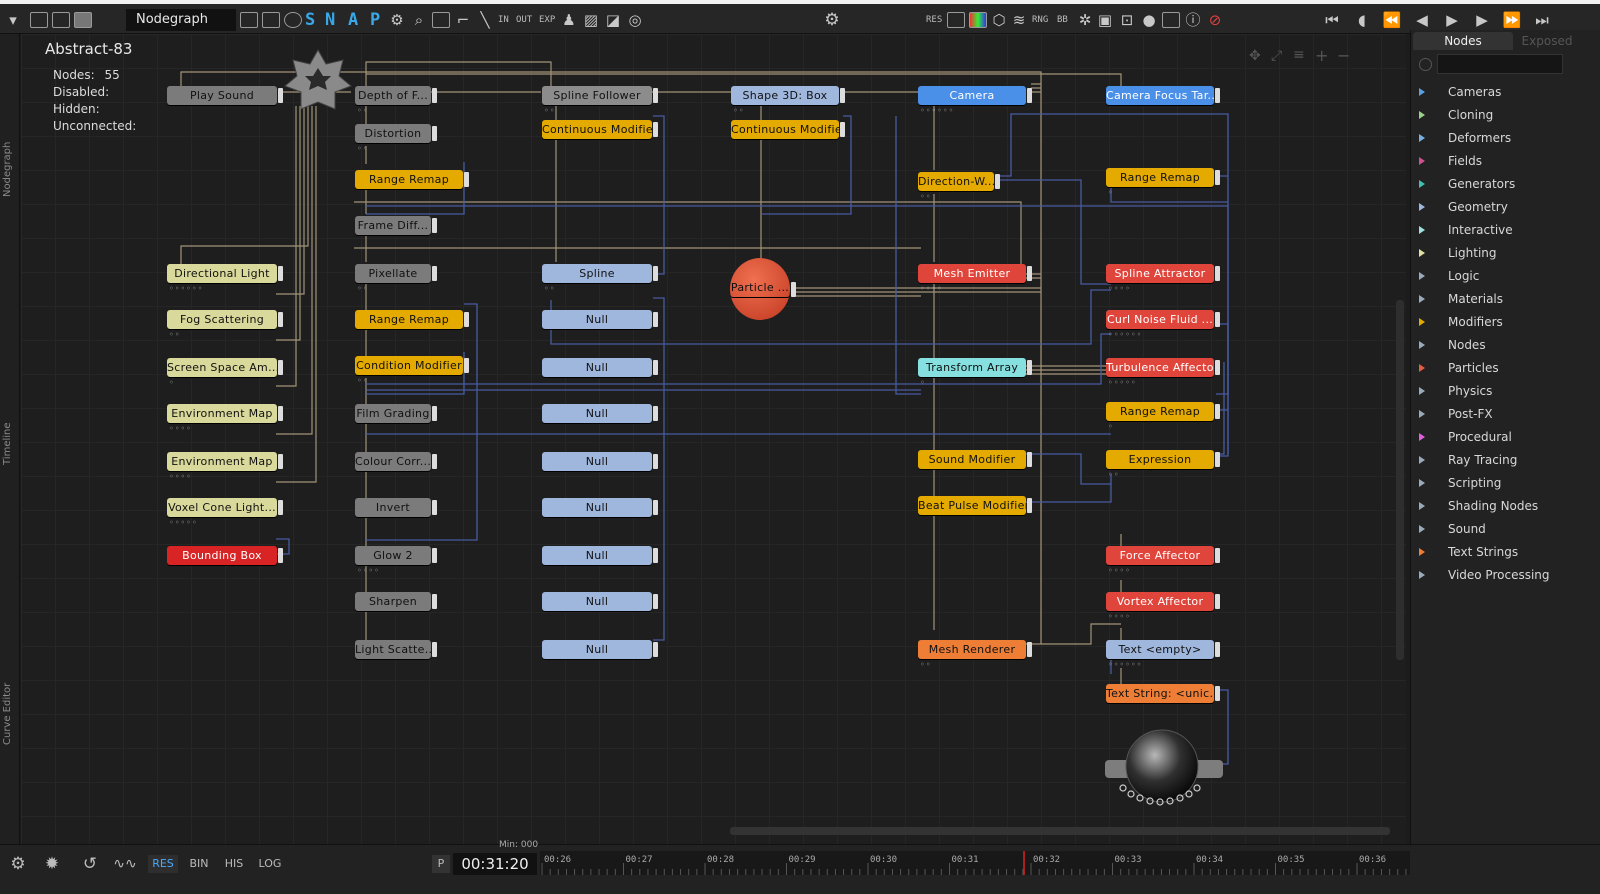 This screenshot has height=894, width=1600. I want to click on graph-node: Spline Follower ◦◦, so click(600, 102).